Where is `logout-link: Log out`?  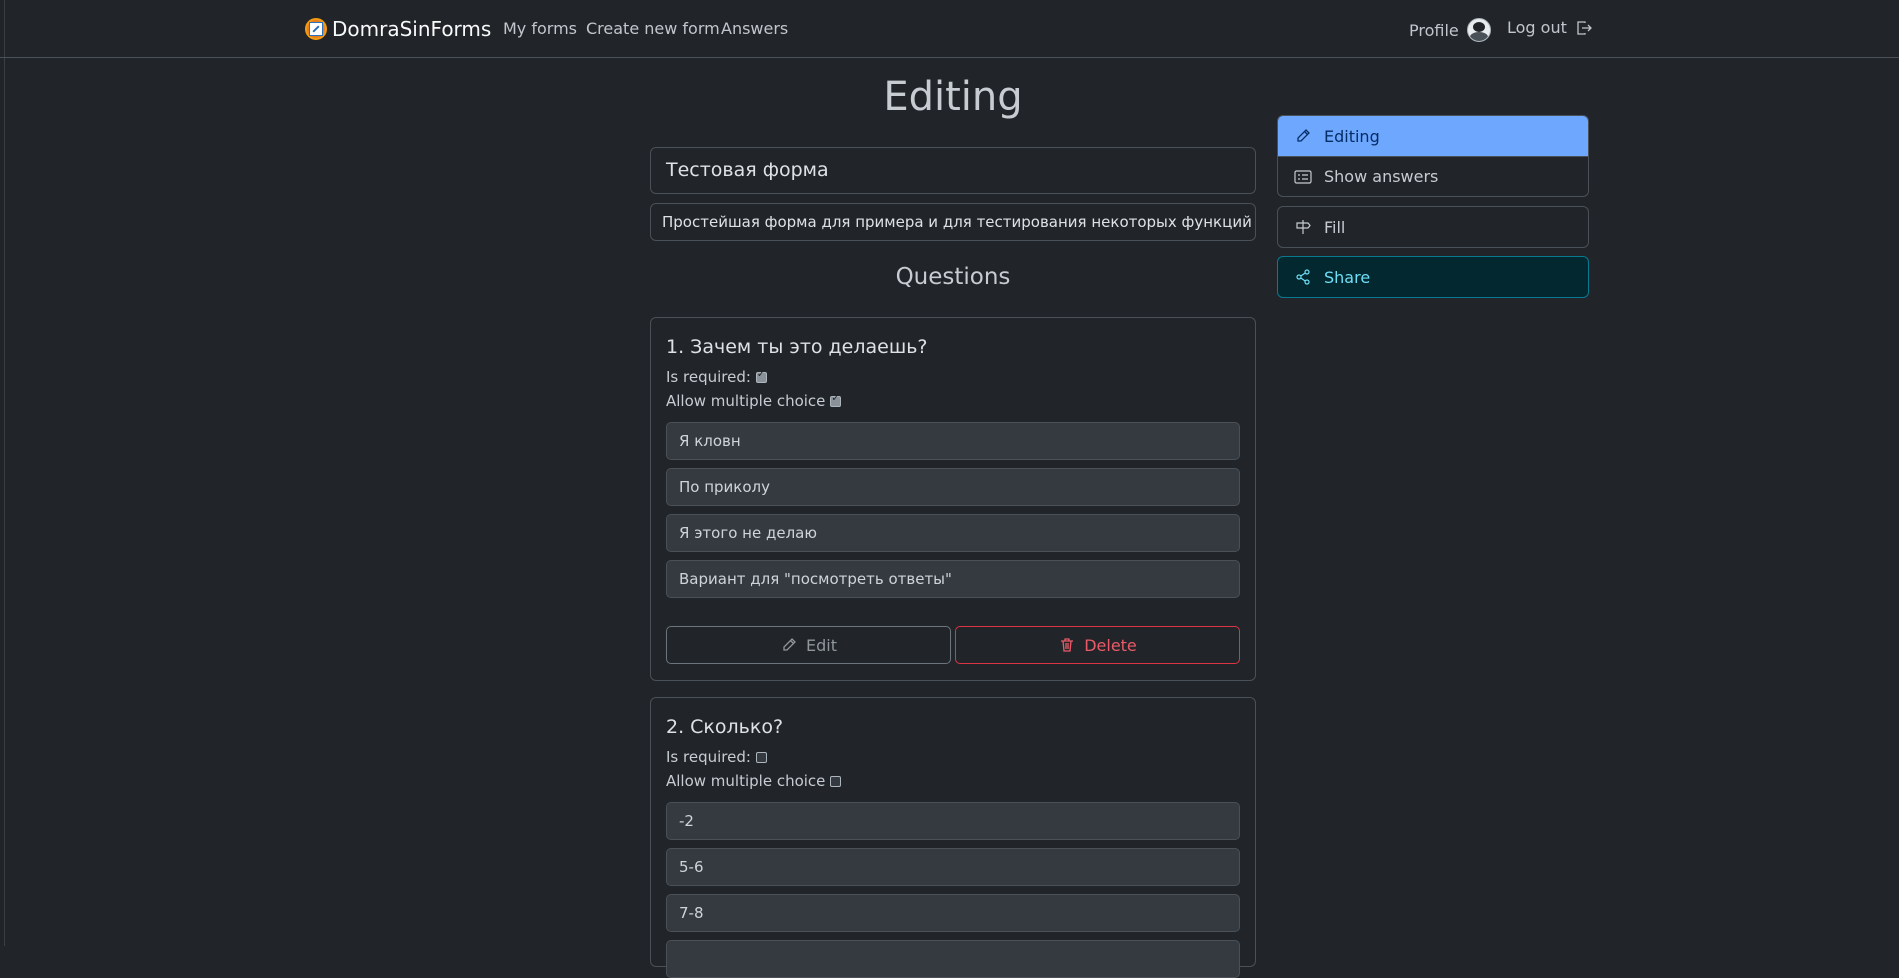
logout-link: Log out is located at coordinates (1550, 27).